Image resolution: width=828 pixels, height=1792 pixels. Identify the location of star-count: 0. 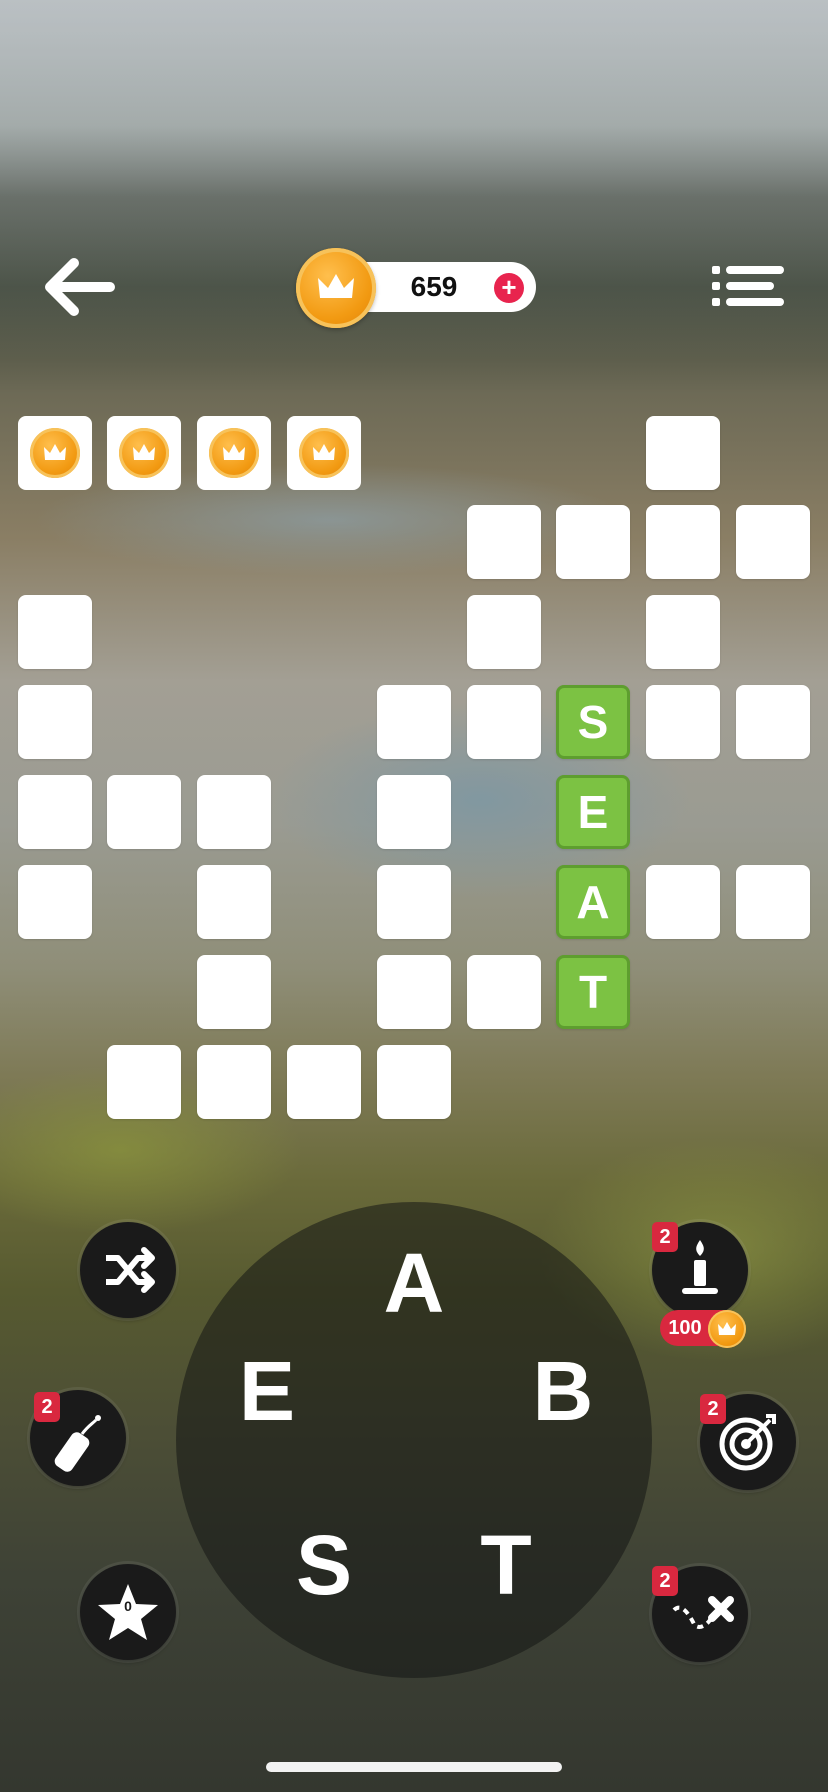
(128, 1606).